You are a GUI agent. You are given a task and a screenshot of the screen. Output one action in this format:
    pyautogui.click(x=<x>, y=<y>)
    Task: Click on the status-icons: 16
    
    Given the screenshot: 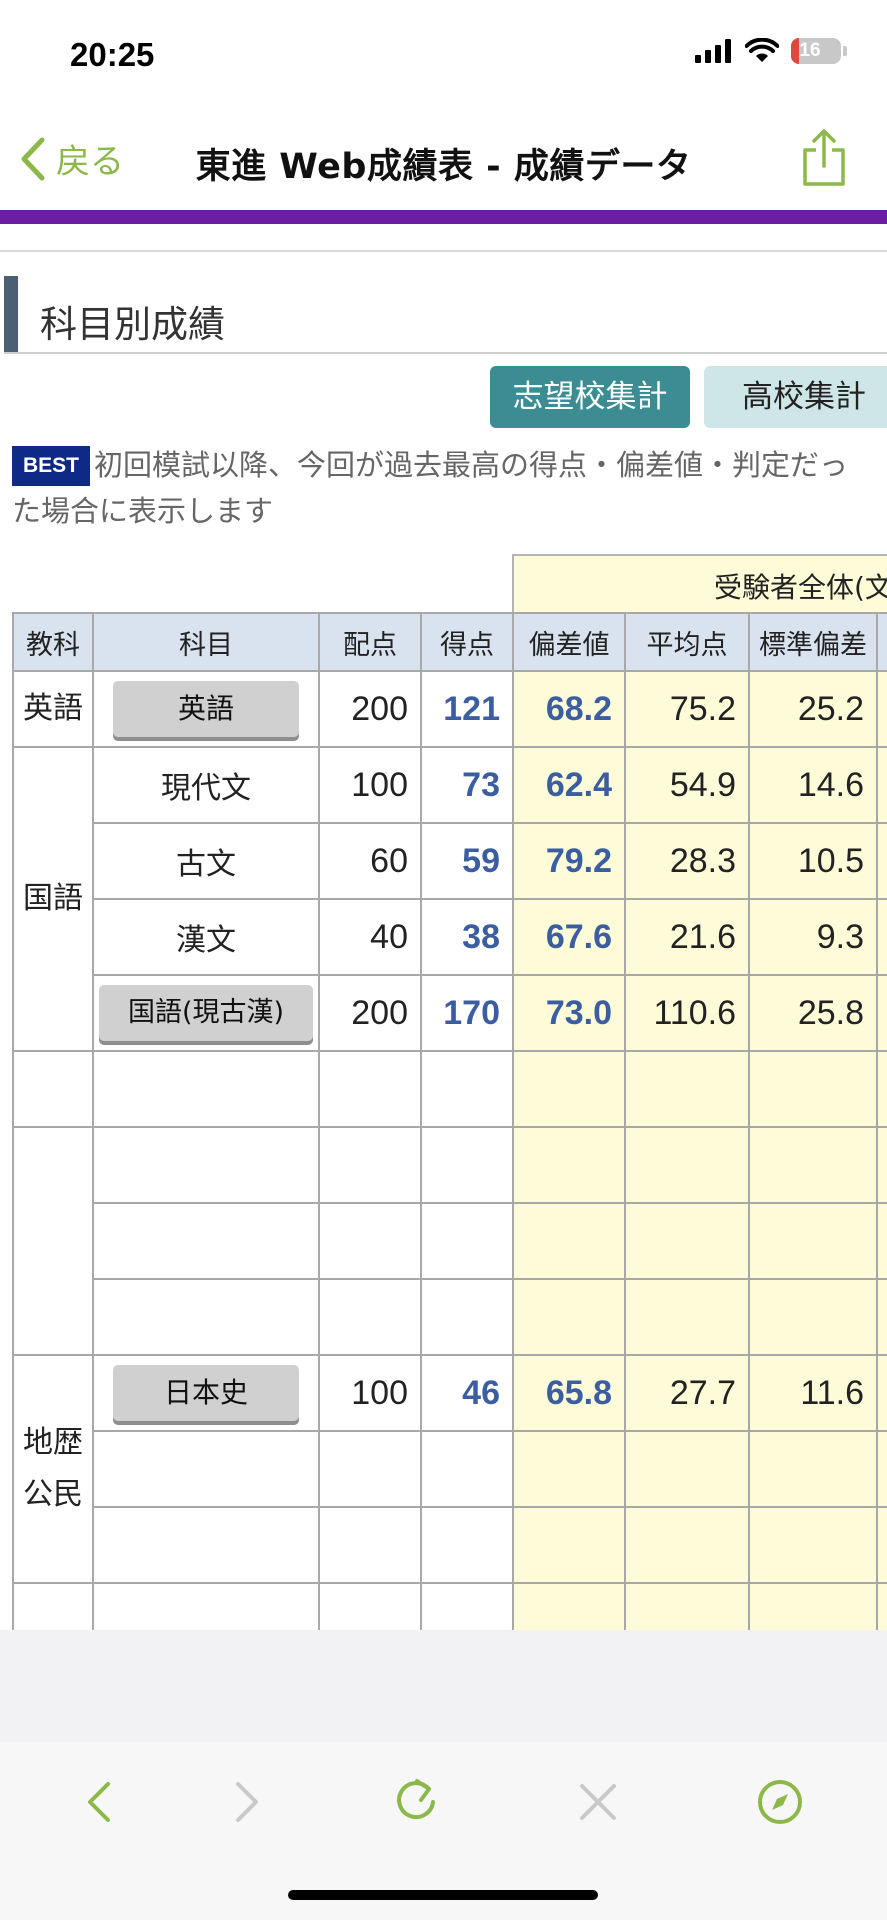 What is the action you would take?
    pyautogui.click(x=771, y=51)
    